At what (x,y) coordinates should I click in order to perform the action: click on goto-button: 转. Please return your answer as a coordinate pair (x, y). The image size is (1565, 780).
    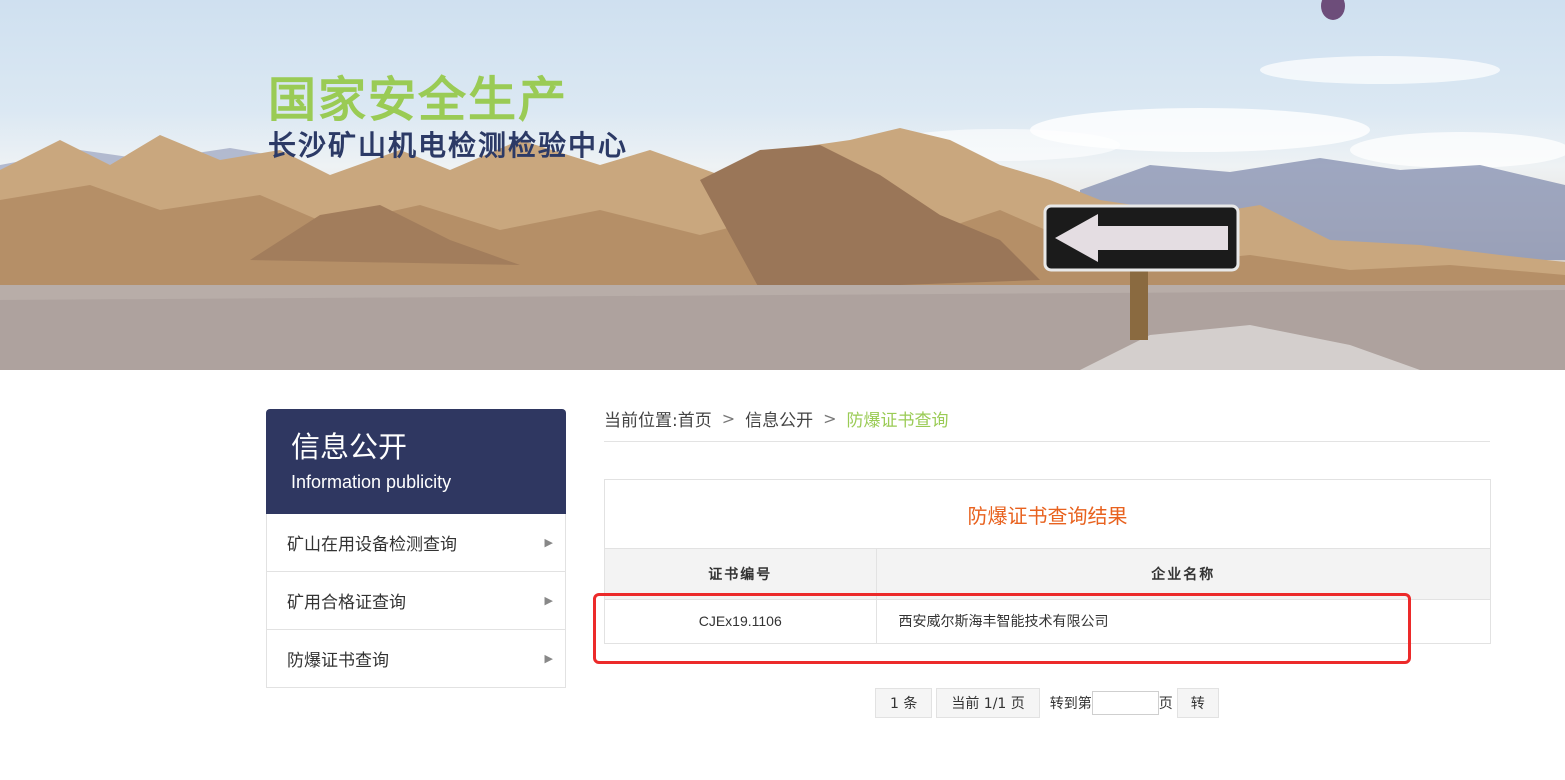
    Looking at the image, I should click on (1197, 703).